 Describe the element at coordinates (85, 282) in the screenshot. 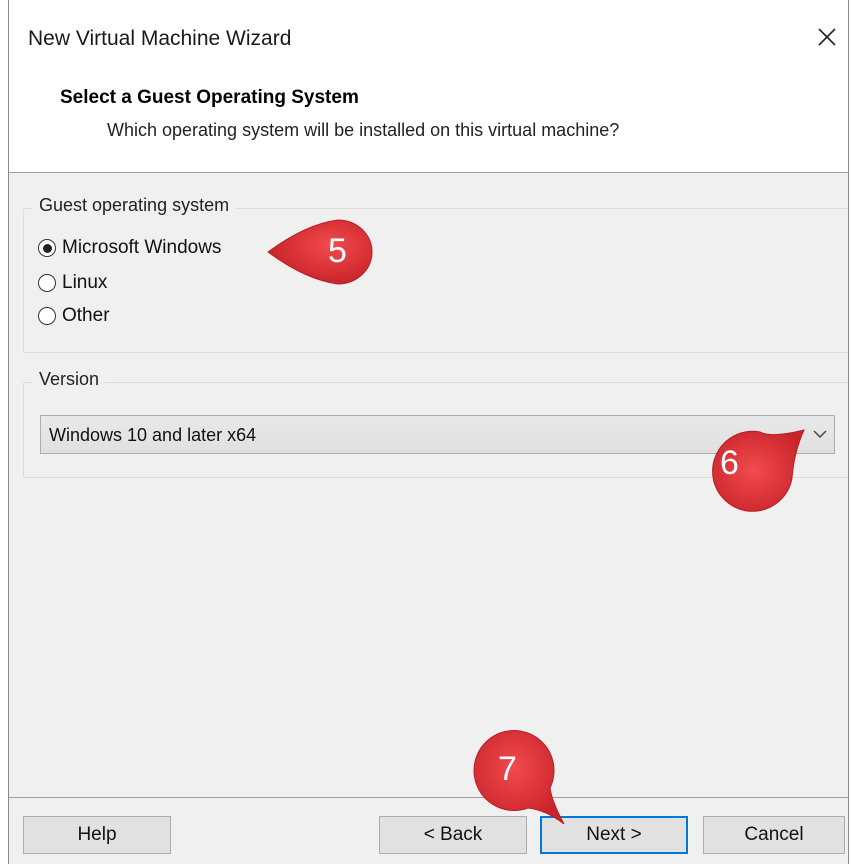

I see `radio-label: Linux` at that location.